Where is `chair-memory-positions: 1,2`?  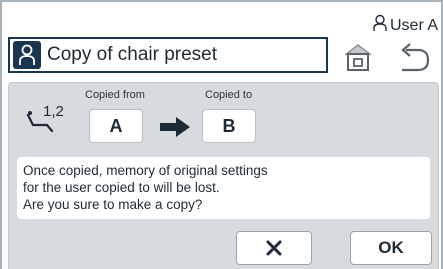 chair-memory-positions: 1,2 is located at coordinates (53, 111).